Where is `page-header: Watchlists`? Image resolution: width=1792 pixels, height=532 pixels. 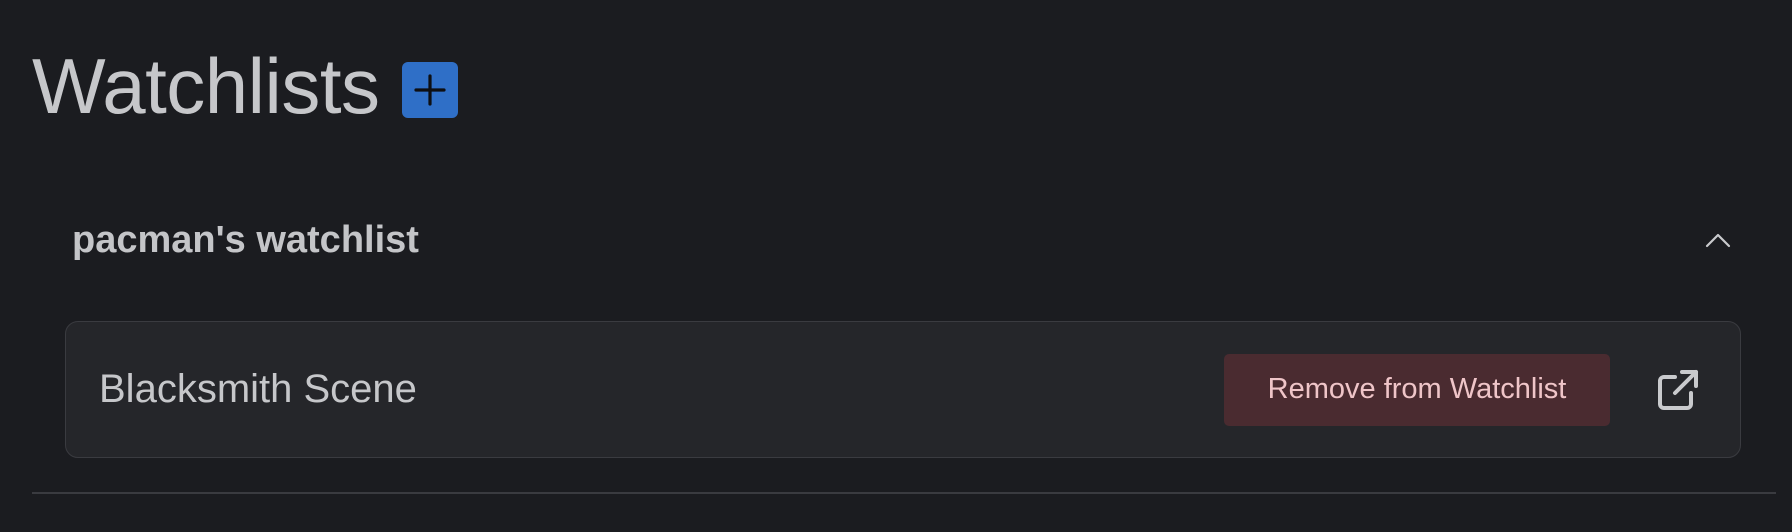
page-header: Watchlists is located at coordinates (245, 86).